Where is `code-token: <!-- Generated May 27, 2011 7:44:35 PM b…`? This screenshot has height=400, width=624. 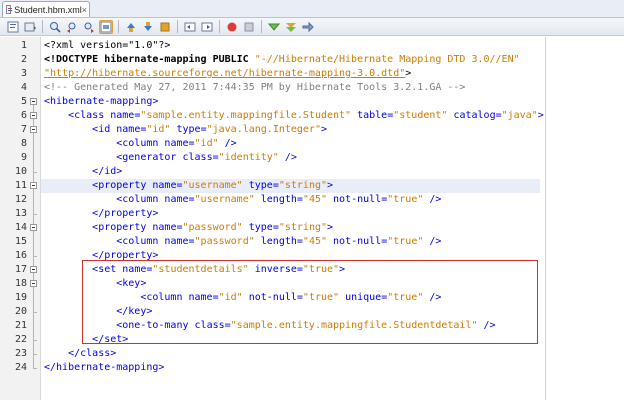
code-token: <!-- Generated May 27, 2011 7:44:35 PM b… is located at coordinates (255, 87).